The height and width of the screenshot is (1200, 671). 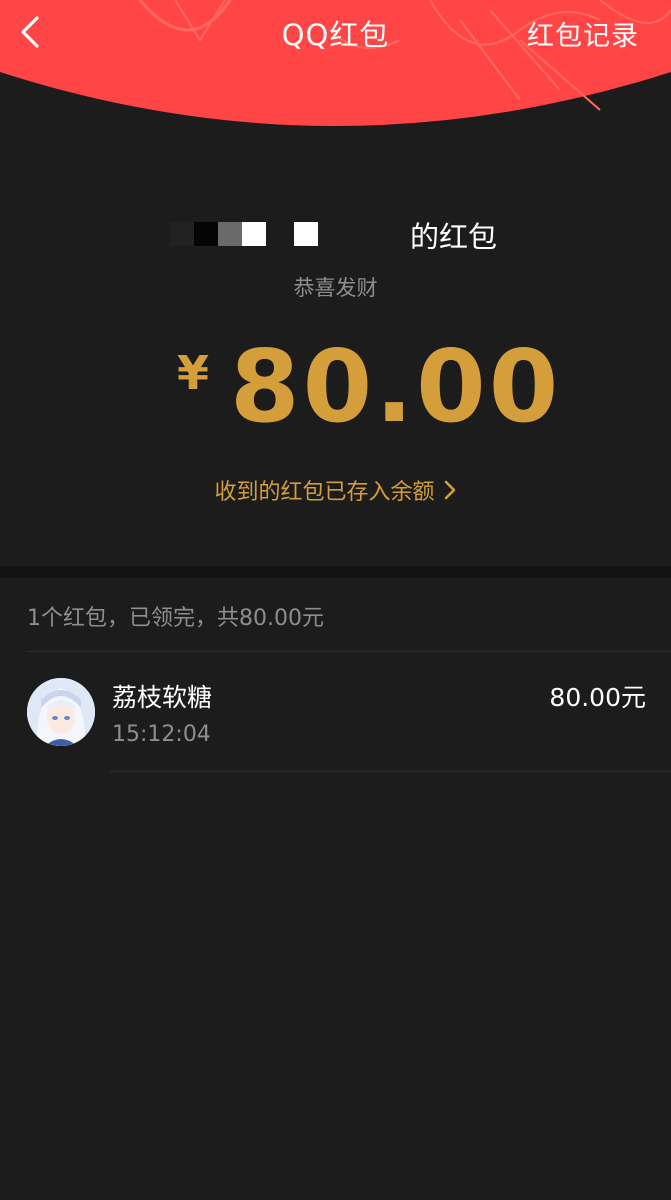 What do you see at coordinates (324, 492) in the screenshot?
I see `balance-link-label: 收到的红包已存入余额` at bounding box center [324, 492].